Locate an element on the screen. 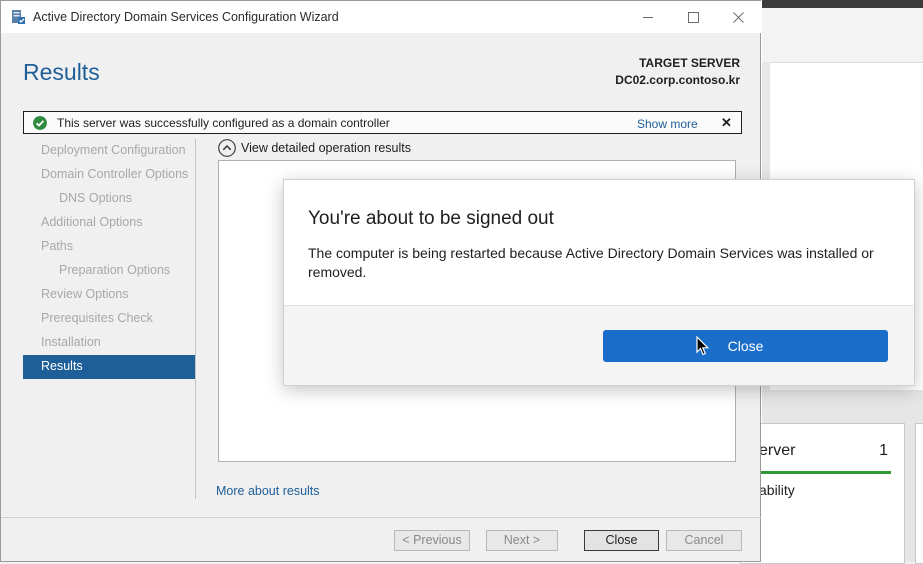 This screenshot has width=923, height=564. maximize-button is located at coordinates (693, 17).